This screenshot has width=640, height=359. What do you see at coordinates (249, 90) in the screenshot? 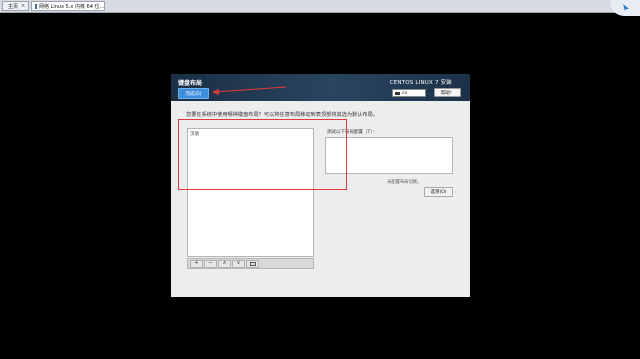
I see `annotation-arrow` at bounding box center [249, 90].